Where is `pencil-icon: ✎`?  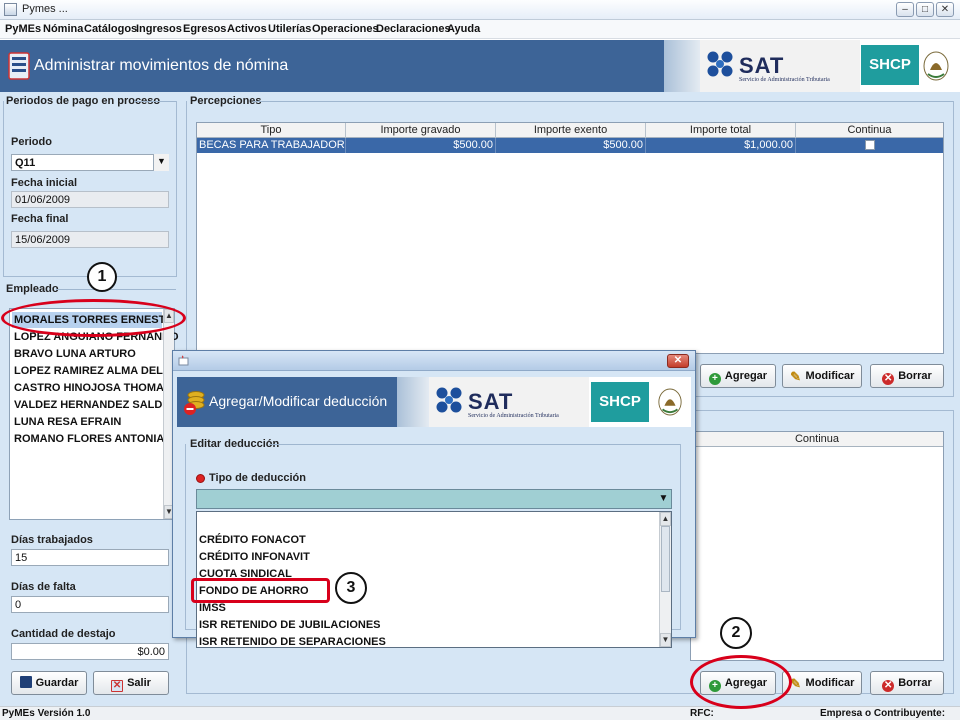 pencil-icon: ✎ is located at coordinates (795, 376).